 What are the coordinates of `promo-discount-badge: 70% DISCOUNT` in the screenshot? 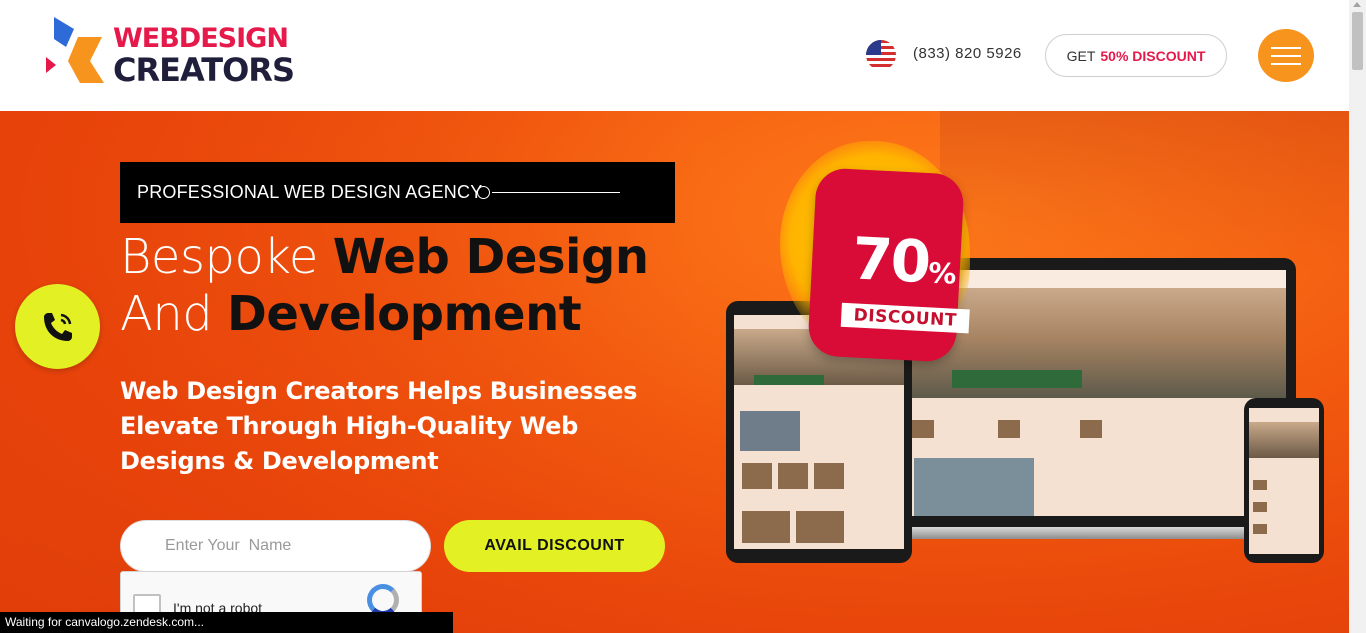 It's located at (875, 252).